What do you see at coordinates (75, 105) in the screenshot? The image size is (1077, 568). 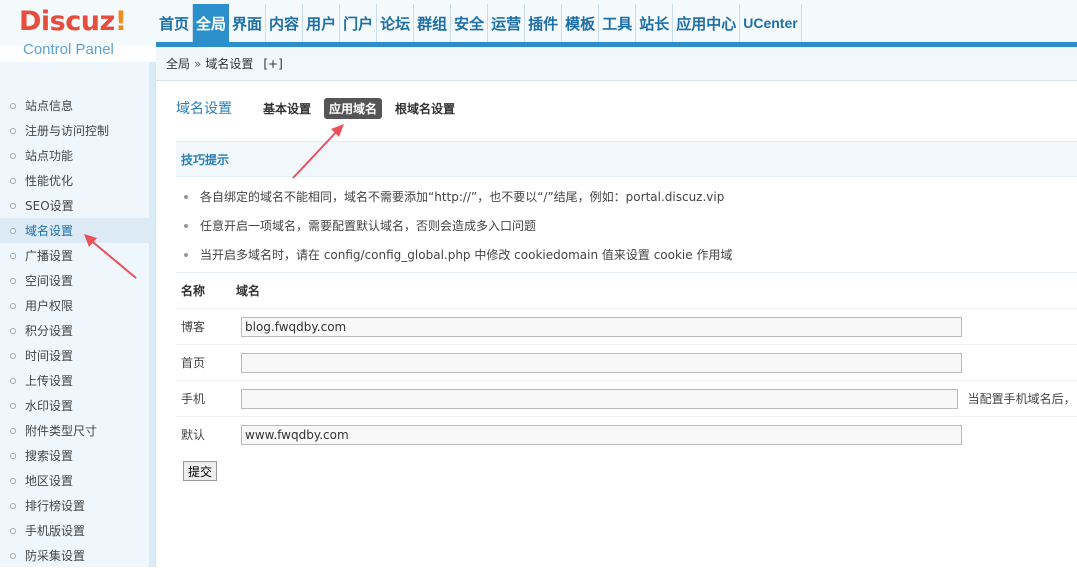 I see `sidebar-item-0: 站点信息` at bounding box center [75, 105].